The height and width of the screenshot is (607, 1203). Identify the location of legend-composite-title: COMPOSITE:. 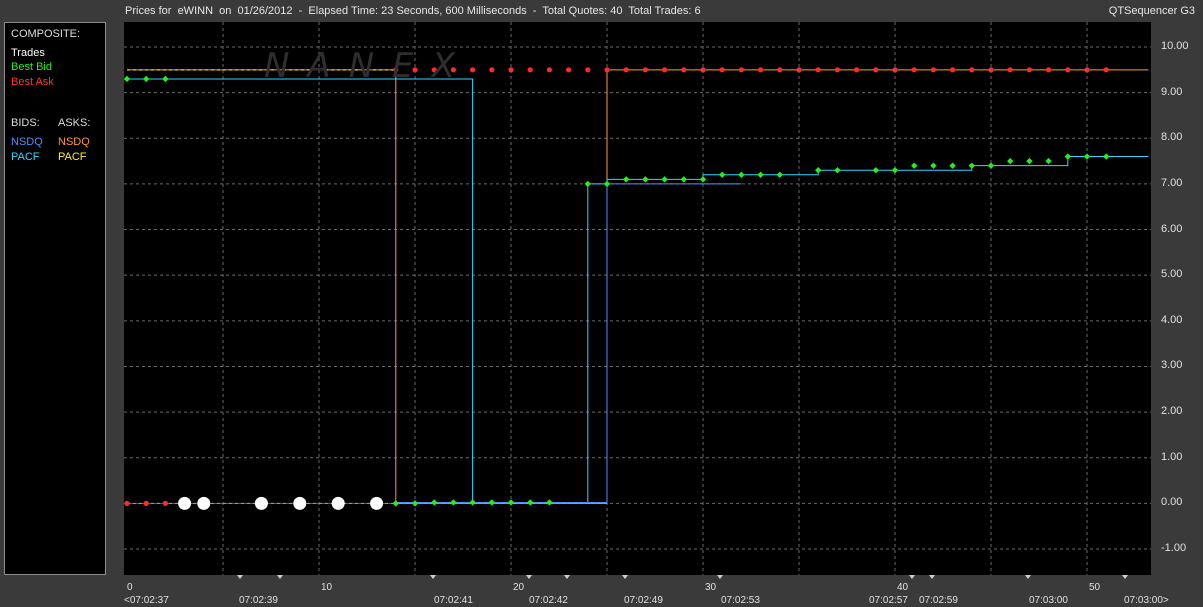
(46, 34).